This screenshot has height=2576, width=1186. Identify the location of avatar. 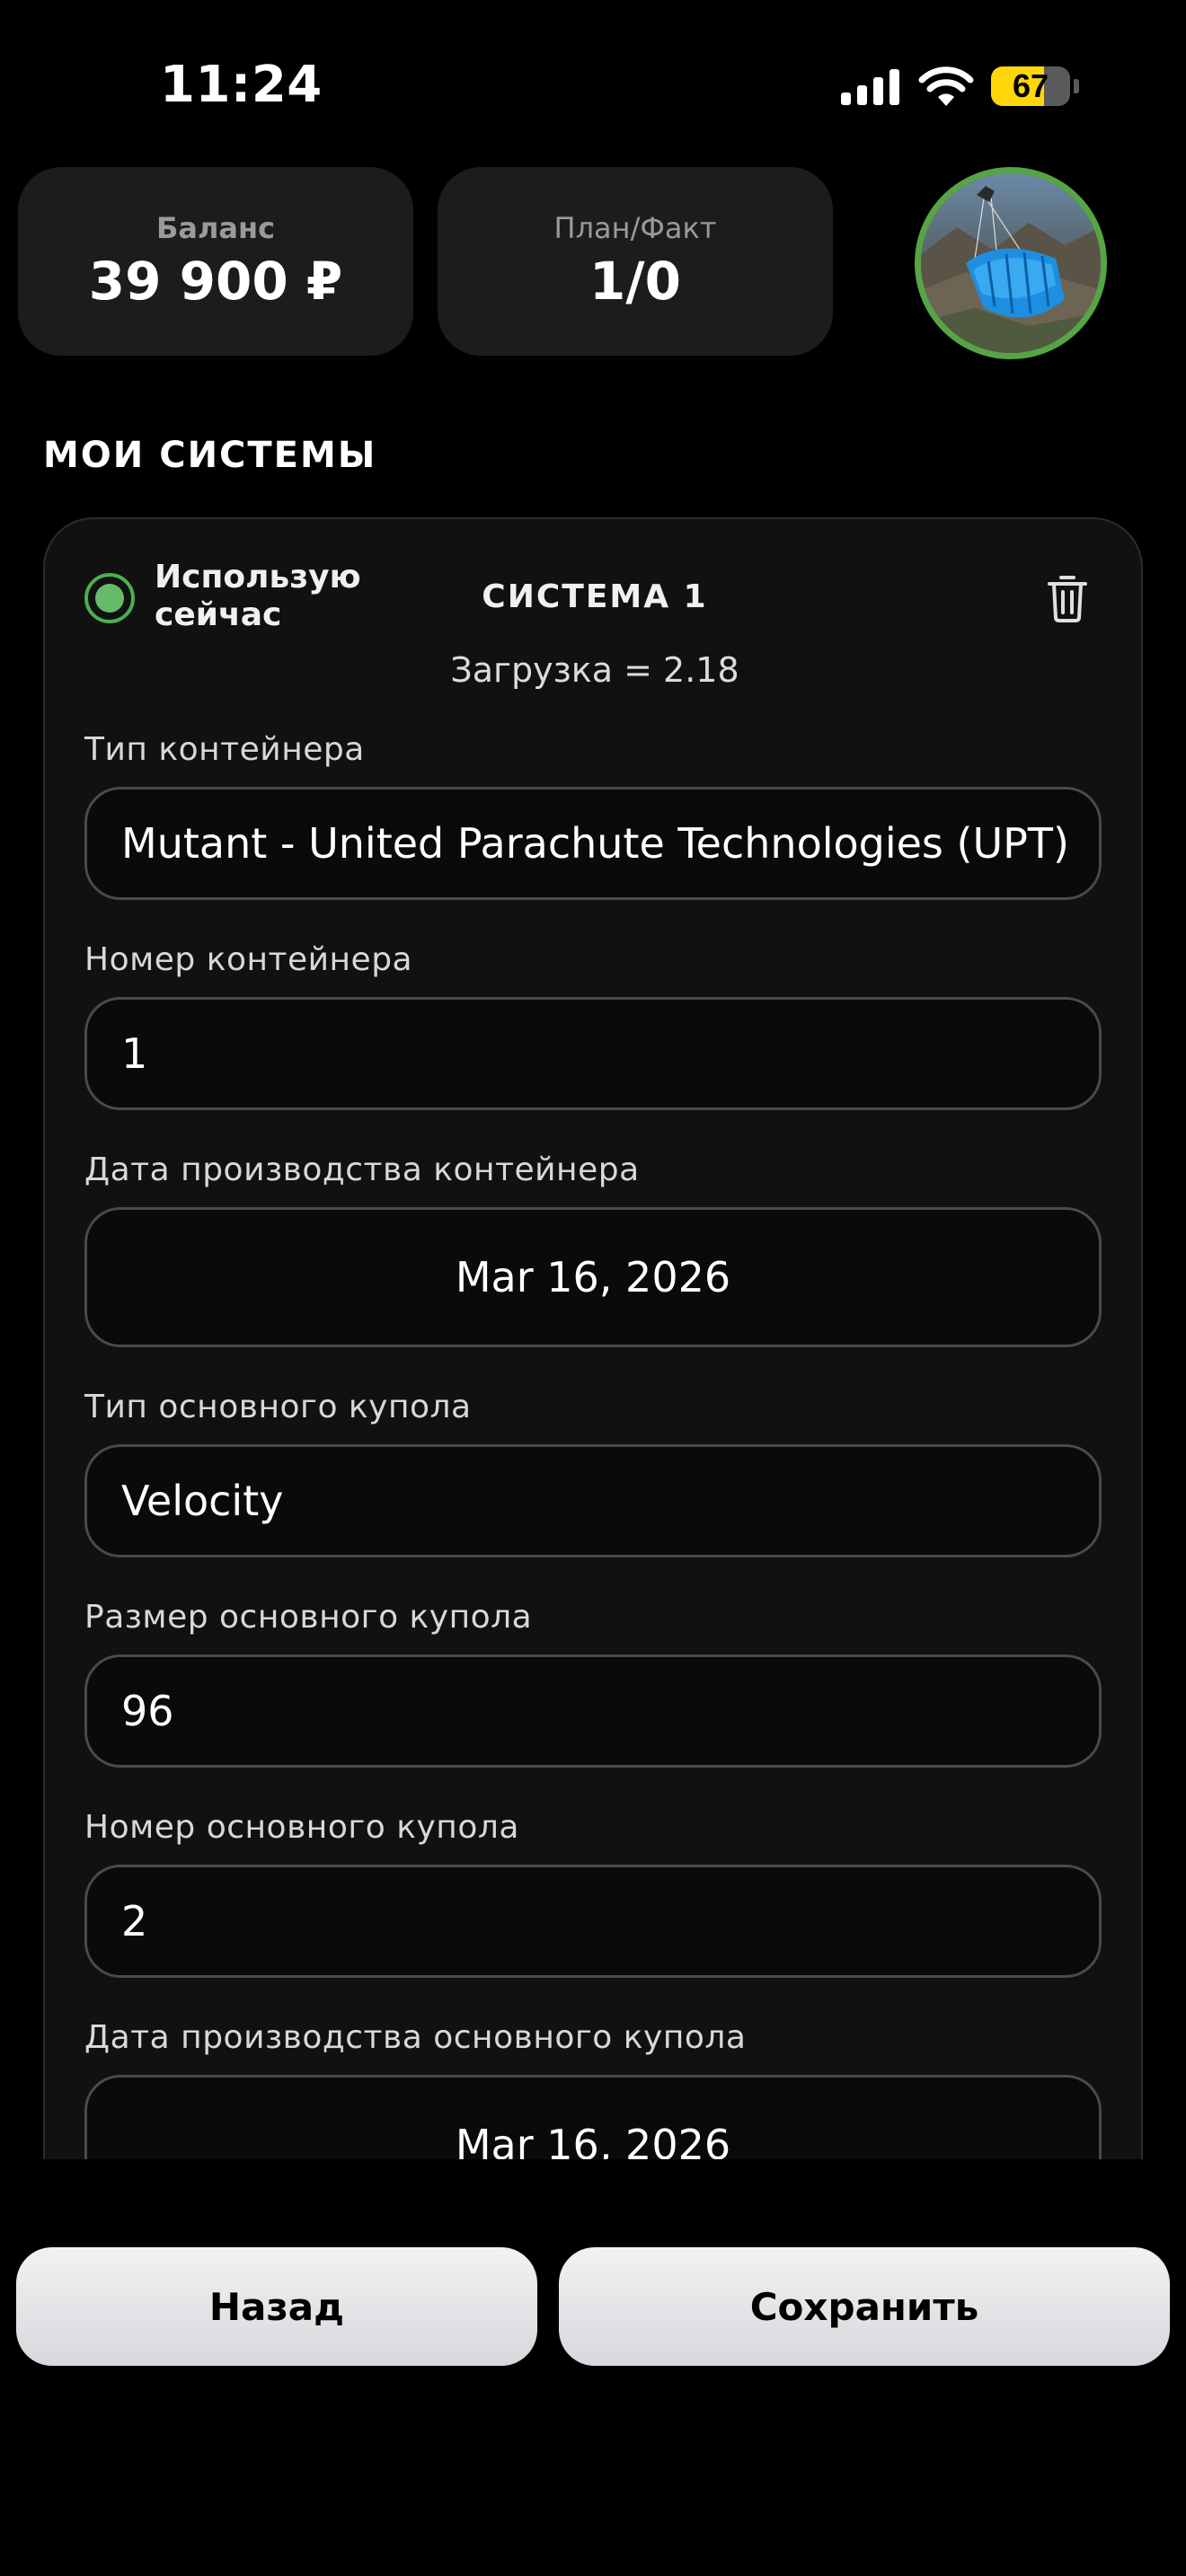
(1011, 263).